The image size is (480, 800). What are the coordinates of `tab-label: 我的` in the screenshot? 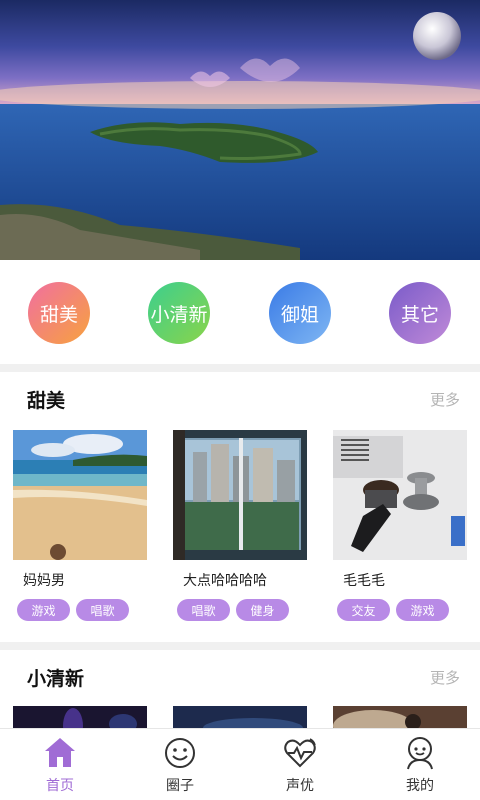 It's located at (420, 786).